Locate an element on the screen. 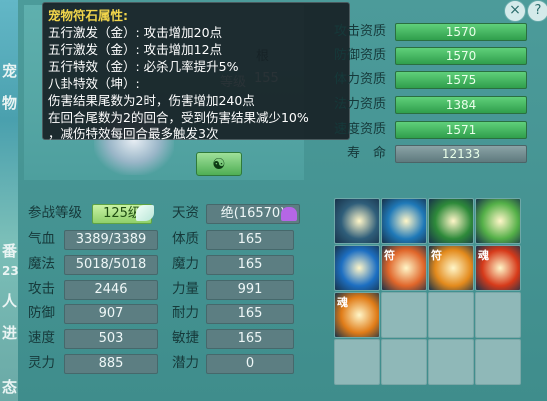 This screenshot has height=401, width=547. stat-label-speed: 速度 is located at coordinates (41, 338).